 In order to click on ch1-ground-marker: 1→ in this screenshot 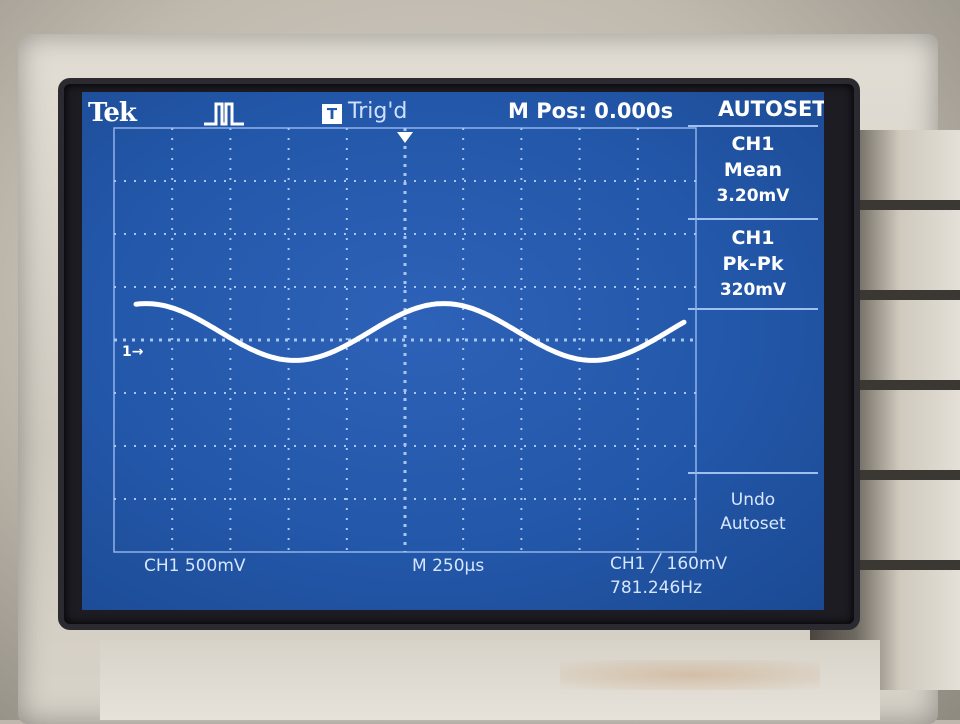, I will do `click(133, 352)`.